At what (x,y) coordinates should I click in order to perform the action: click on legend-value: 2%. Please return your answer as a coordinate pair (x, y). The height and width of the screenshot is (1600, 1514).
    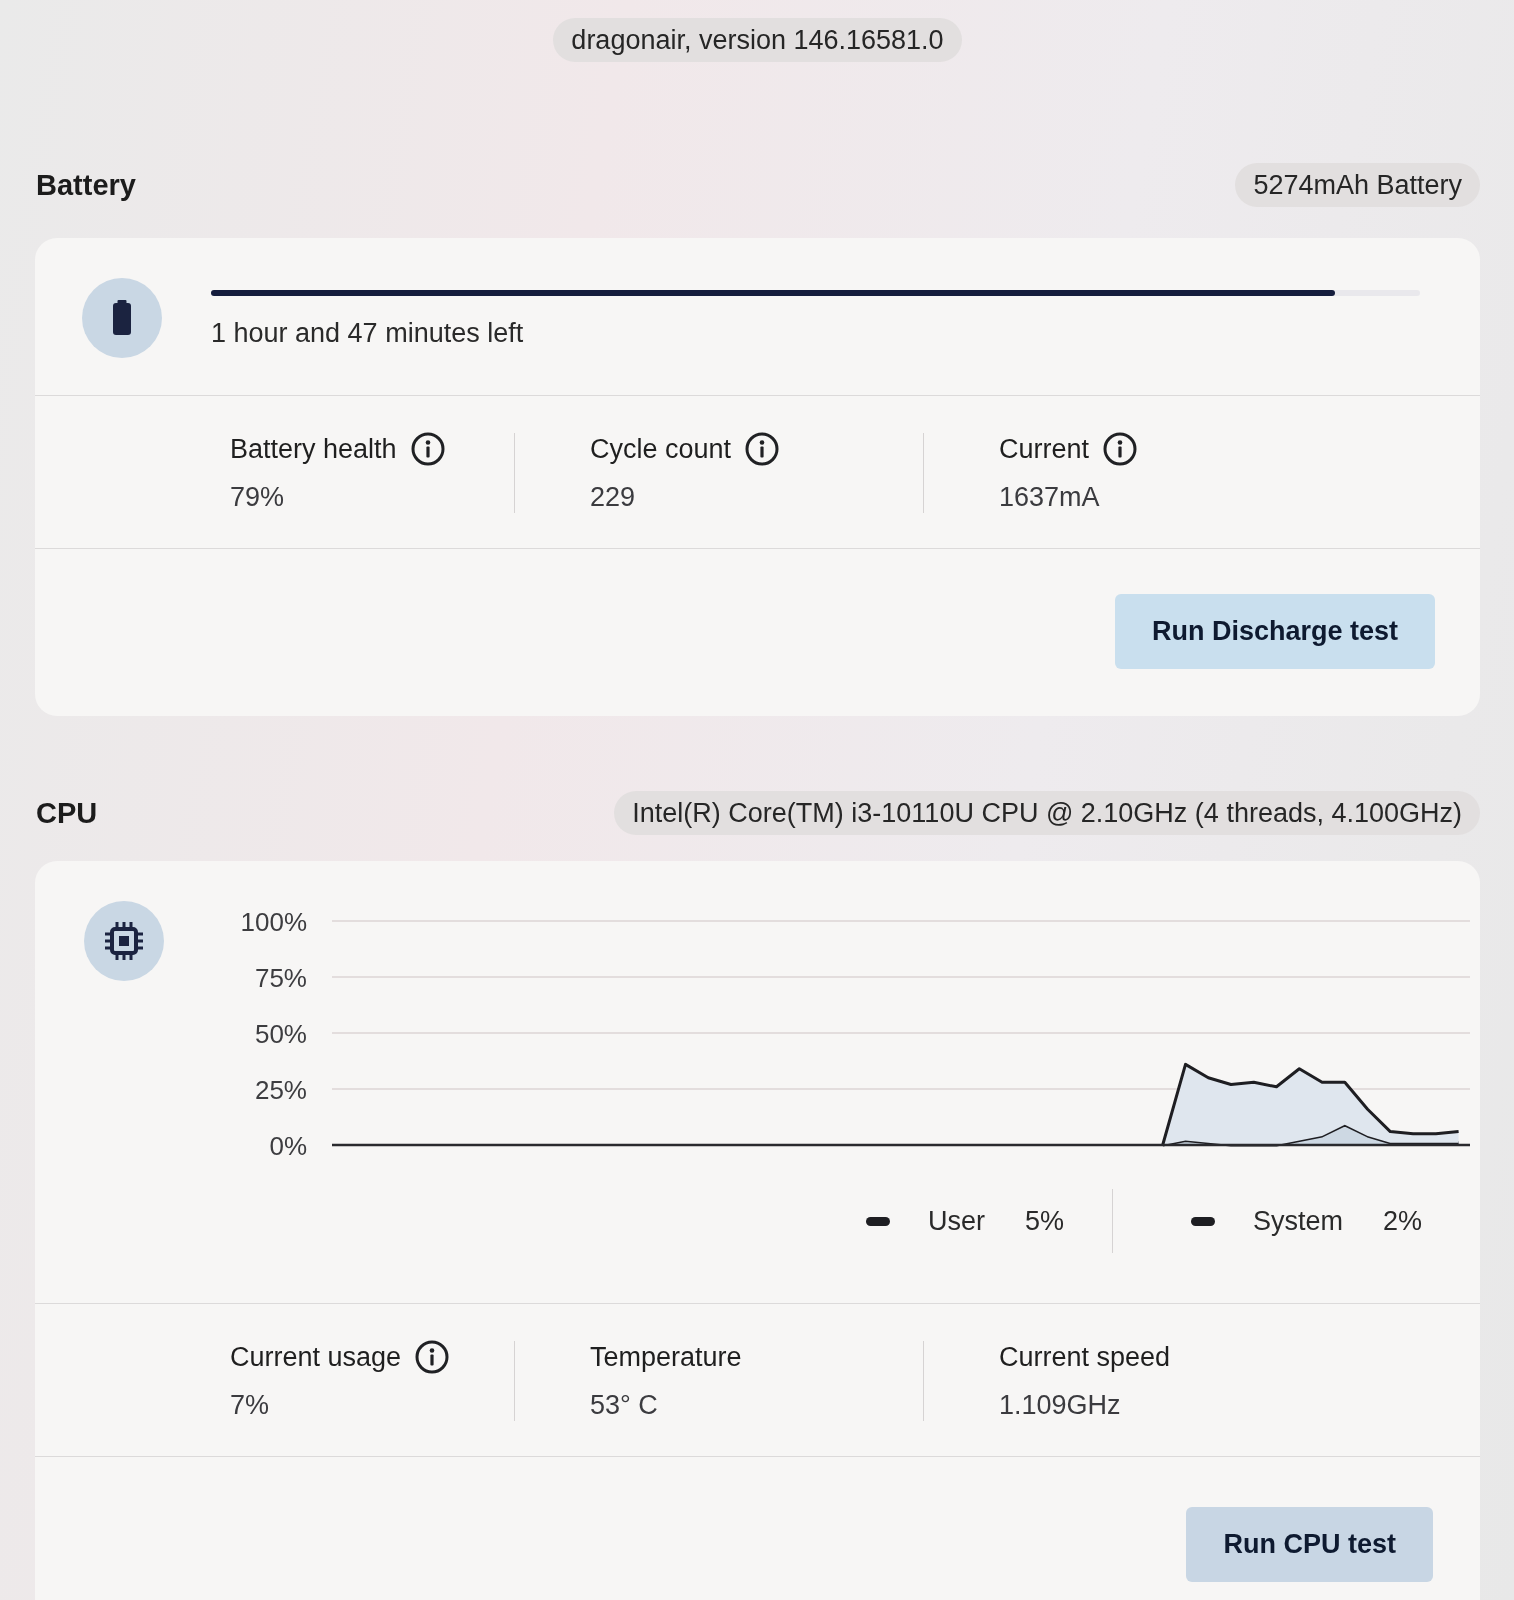
    Looking at the image, I should click on (1402, 1221).